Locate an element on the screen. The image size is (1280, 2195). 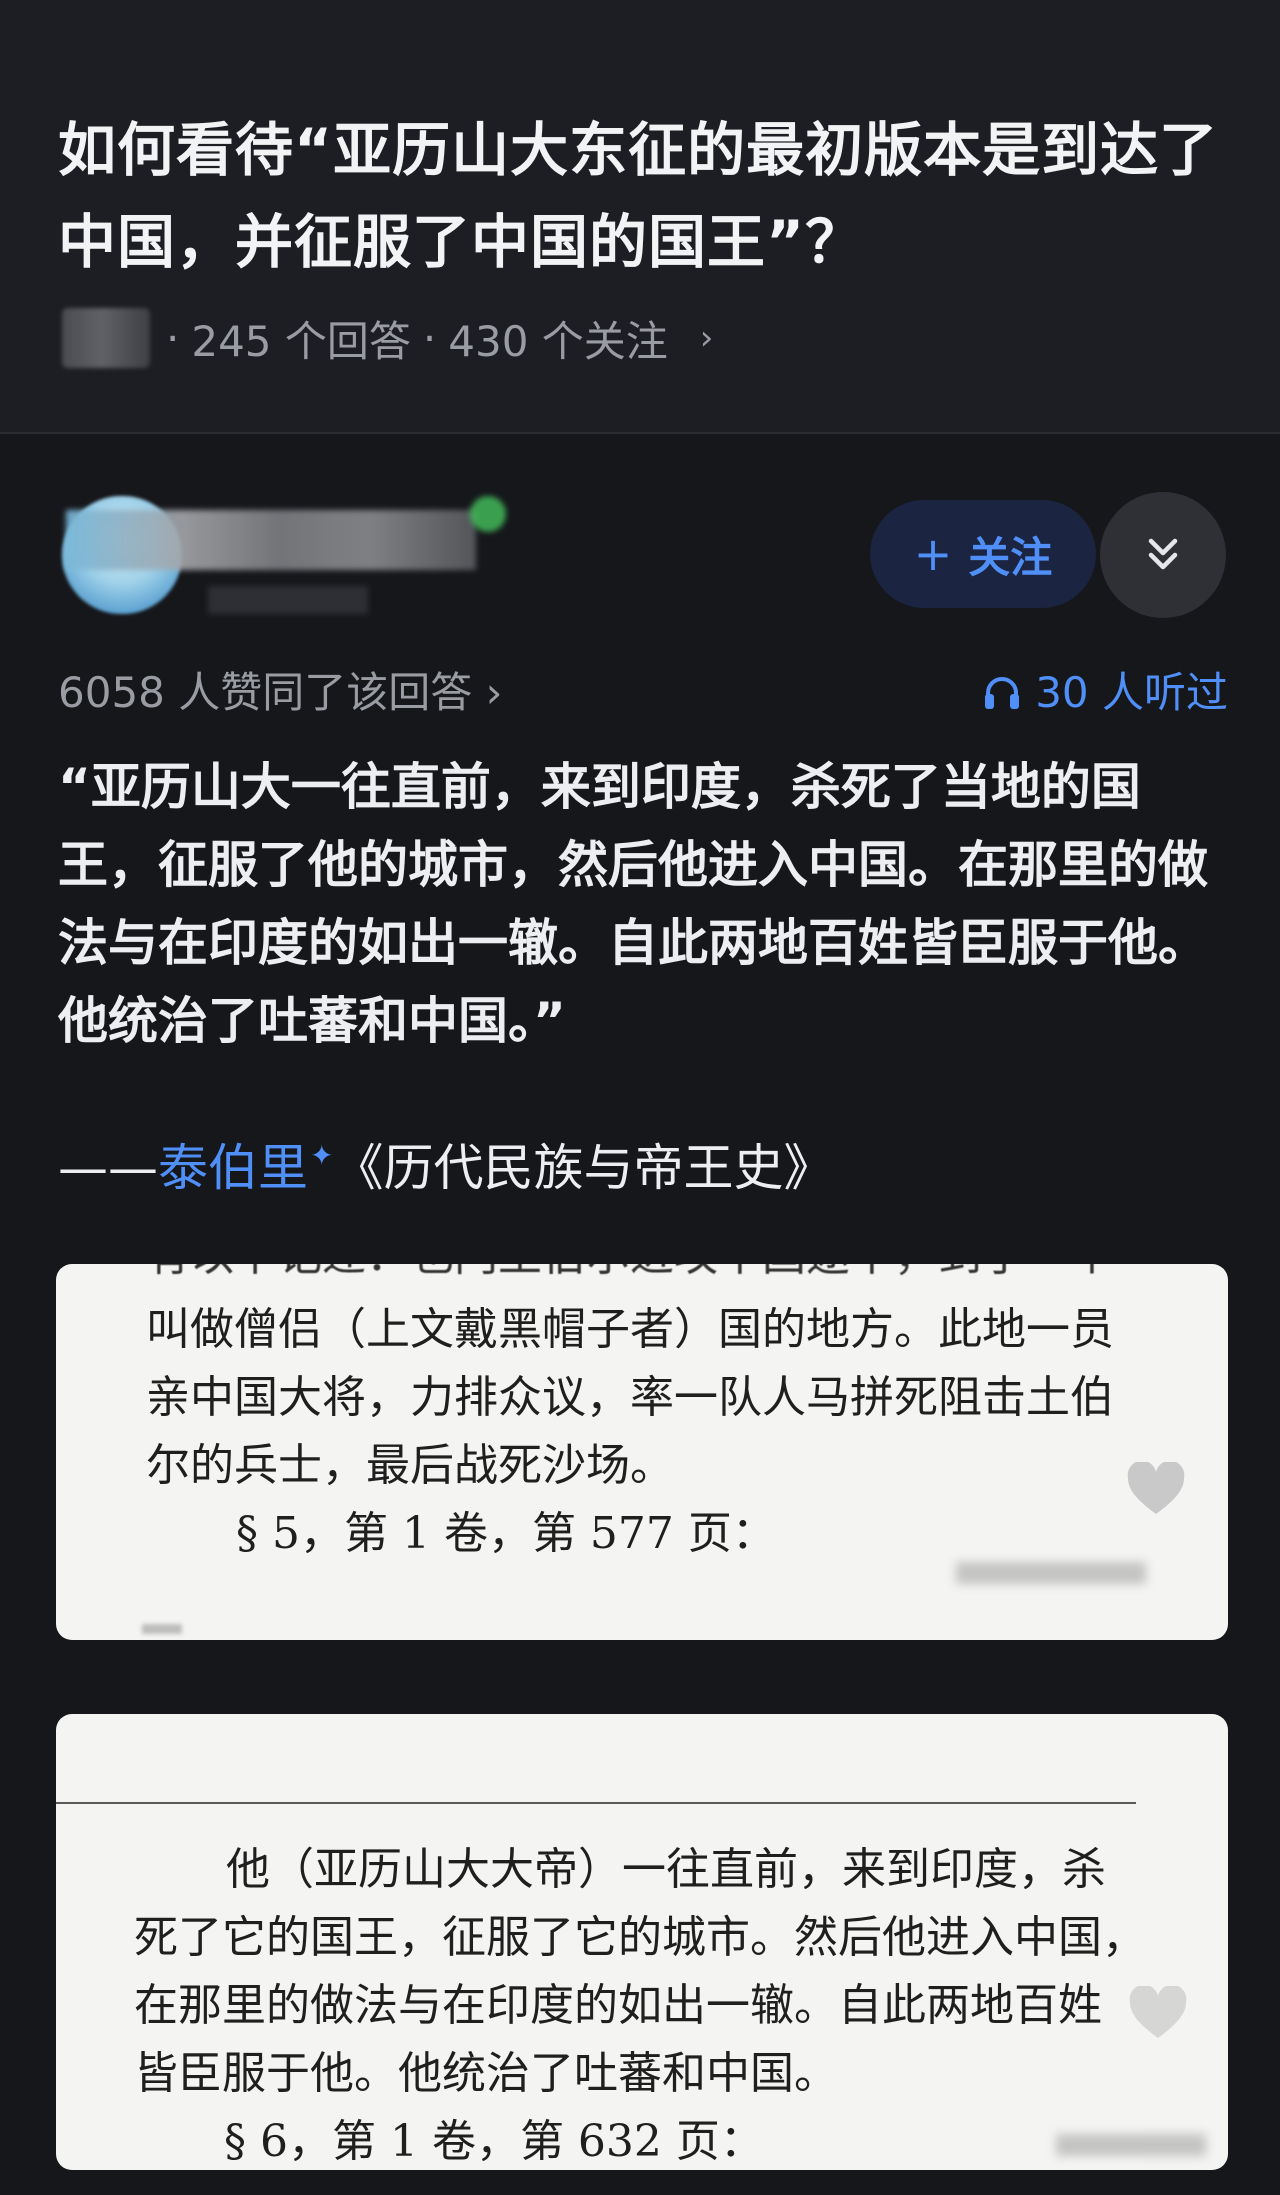
chevron-right-icon: › is located at coordinates (706, 338).